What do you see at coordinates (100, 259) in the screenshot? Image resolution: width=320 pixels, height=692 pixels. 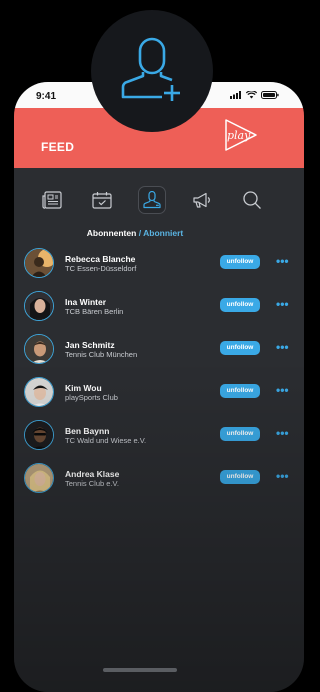 I see `user-name: Rebecca Blanche` at bounding box center [100, 259].